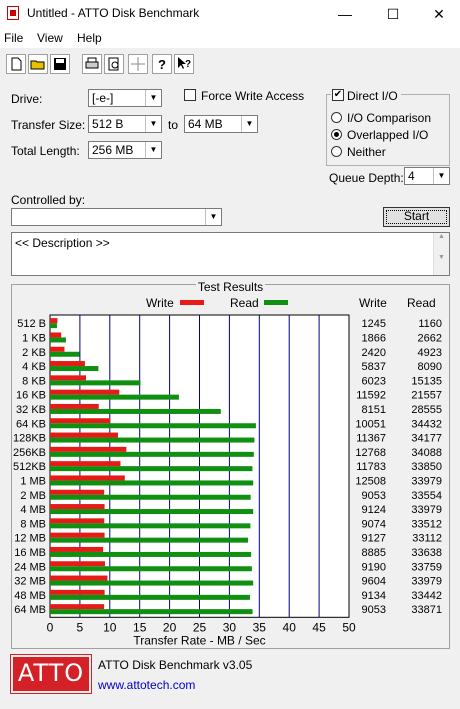  What do you see at coordinates (374, 510) in the screenshot?
I see `write-value: 9124` at bounding box center [374, 510].